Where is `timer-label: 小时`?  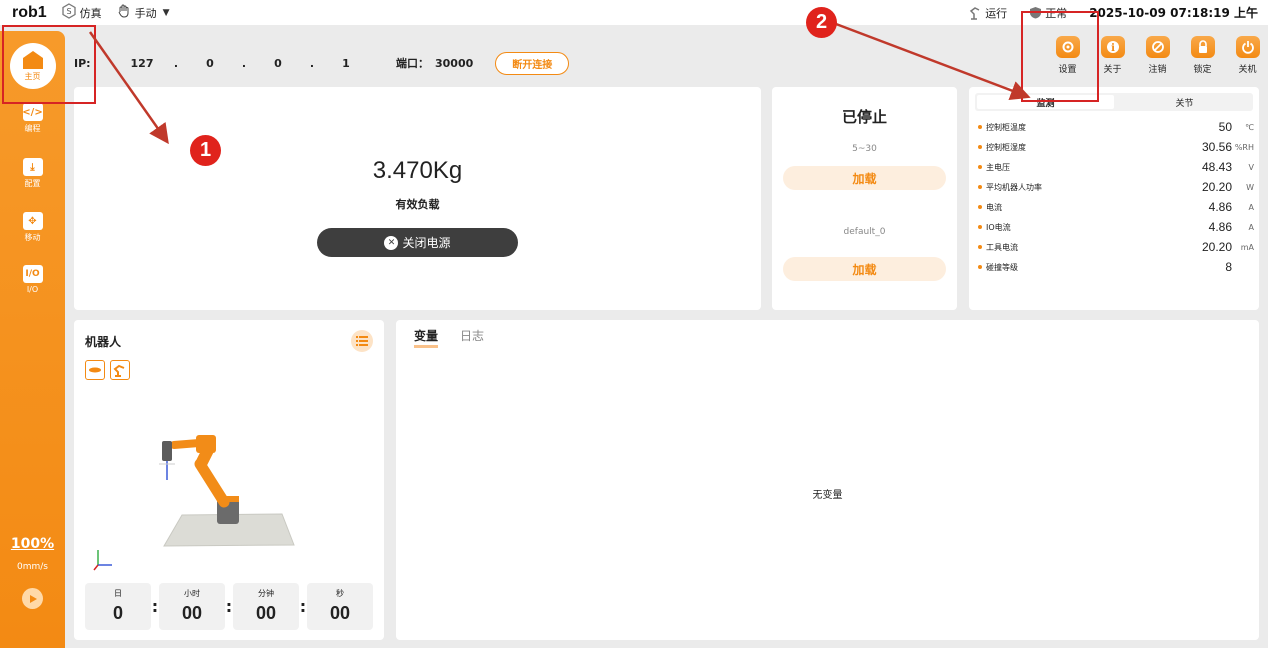 timer-label: 小时 is located at coordinates (192, 593).